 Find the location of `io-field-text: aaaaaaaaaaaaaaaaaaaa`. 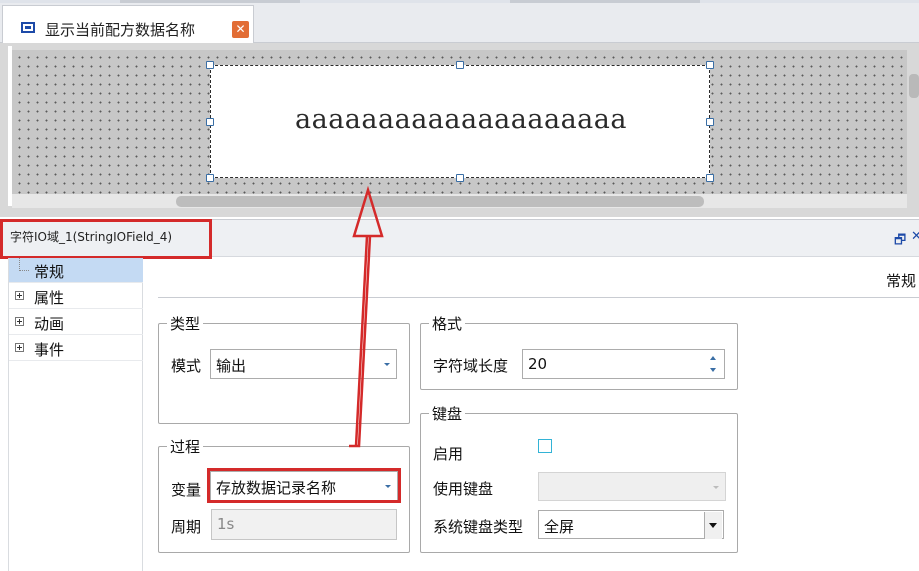

io-field-text: aaaaaaaaaaaaaaaaaaaa is located at coordinates (461, 119).